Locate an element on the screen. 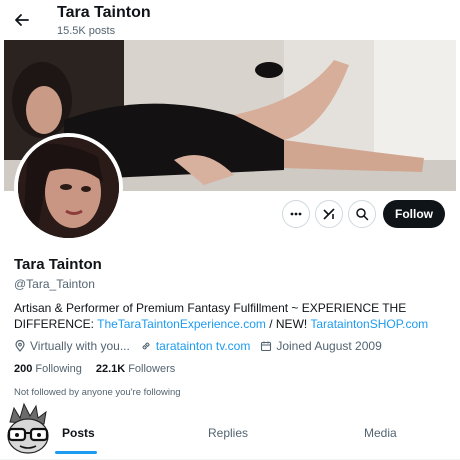  more-icon is located at coordinates (296, 214).